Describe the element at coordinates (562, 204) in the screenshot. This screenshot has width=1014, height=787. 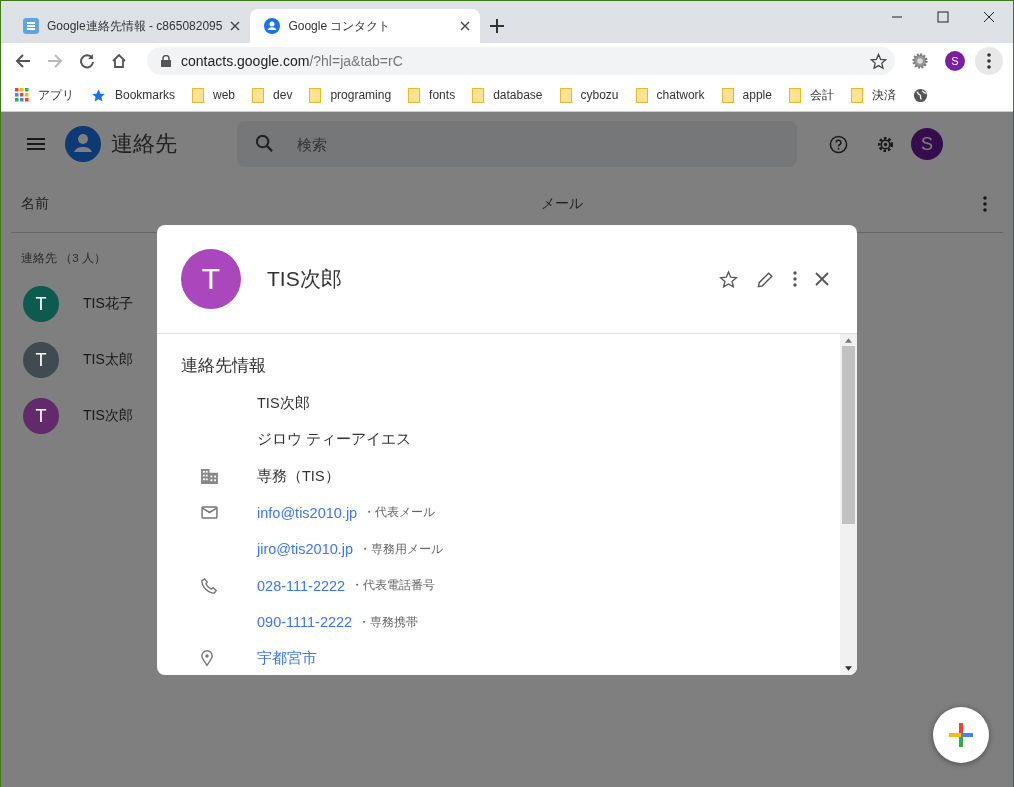
I see `column-header: メール` at that location.